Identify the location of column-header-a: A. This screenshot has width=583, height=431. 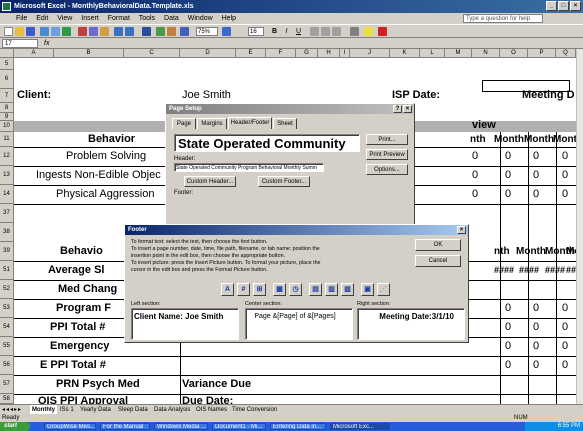
(34, 53).